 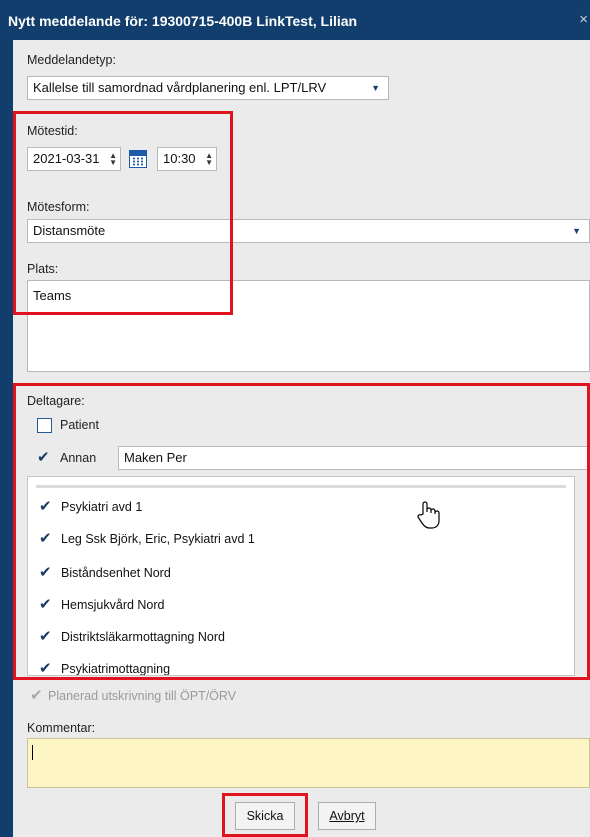 What do you see at coordinates (66, 158) in the screenshot?
I see `meeting-date-value: 2021-03-31` at bounding box center [66, 158].